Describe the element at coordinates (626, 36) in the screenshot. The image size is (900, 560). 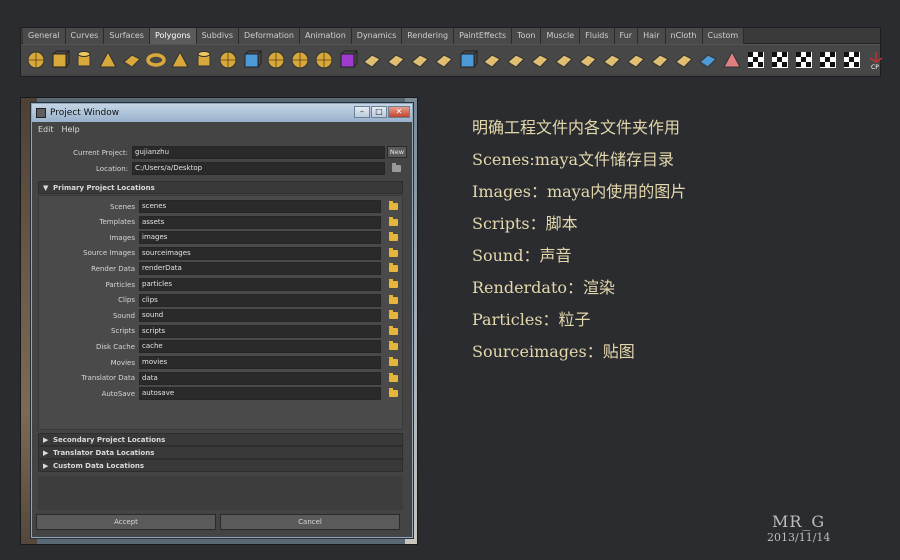
I see `shelf-tab: Fur` at that location.